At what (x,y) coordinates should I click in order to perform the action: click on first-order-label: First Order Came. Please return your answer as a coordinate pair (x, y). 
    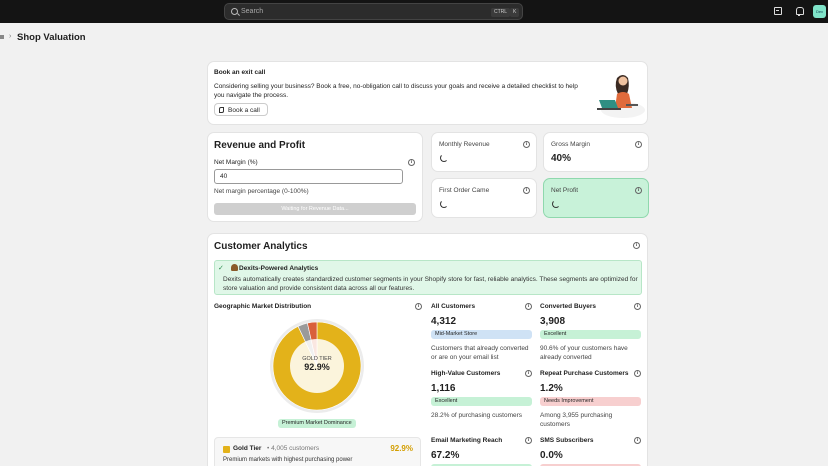
    Looking at the image, I should click on (464, 190).